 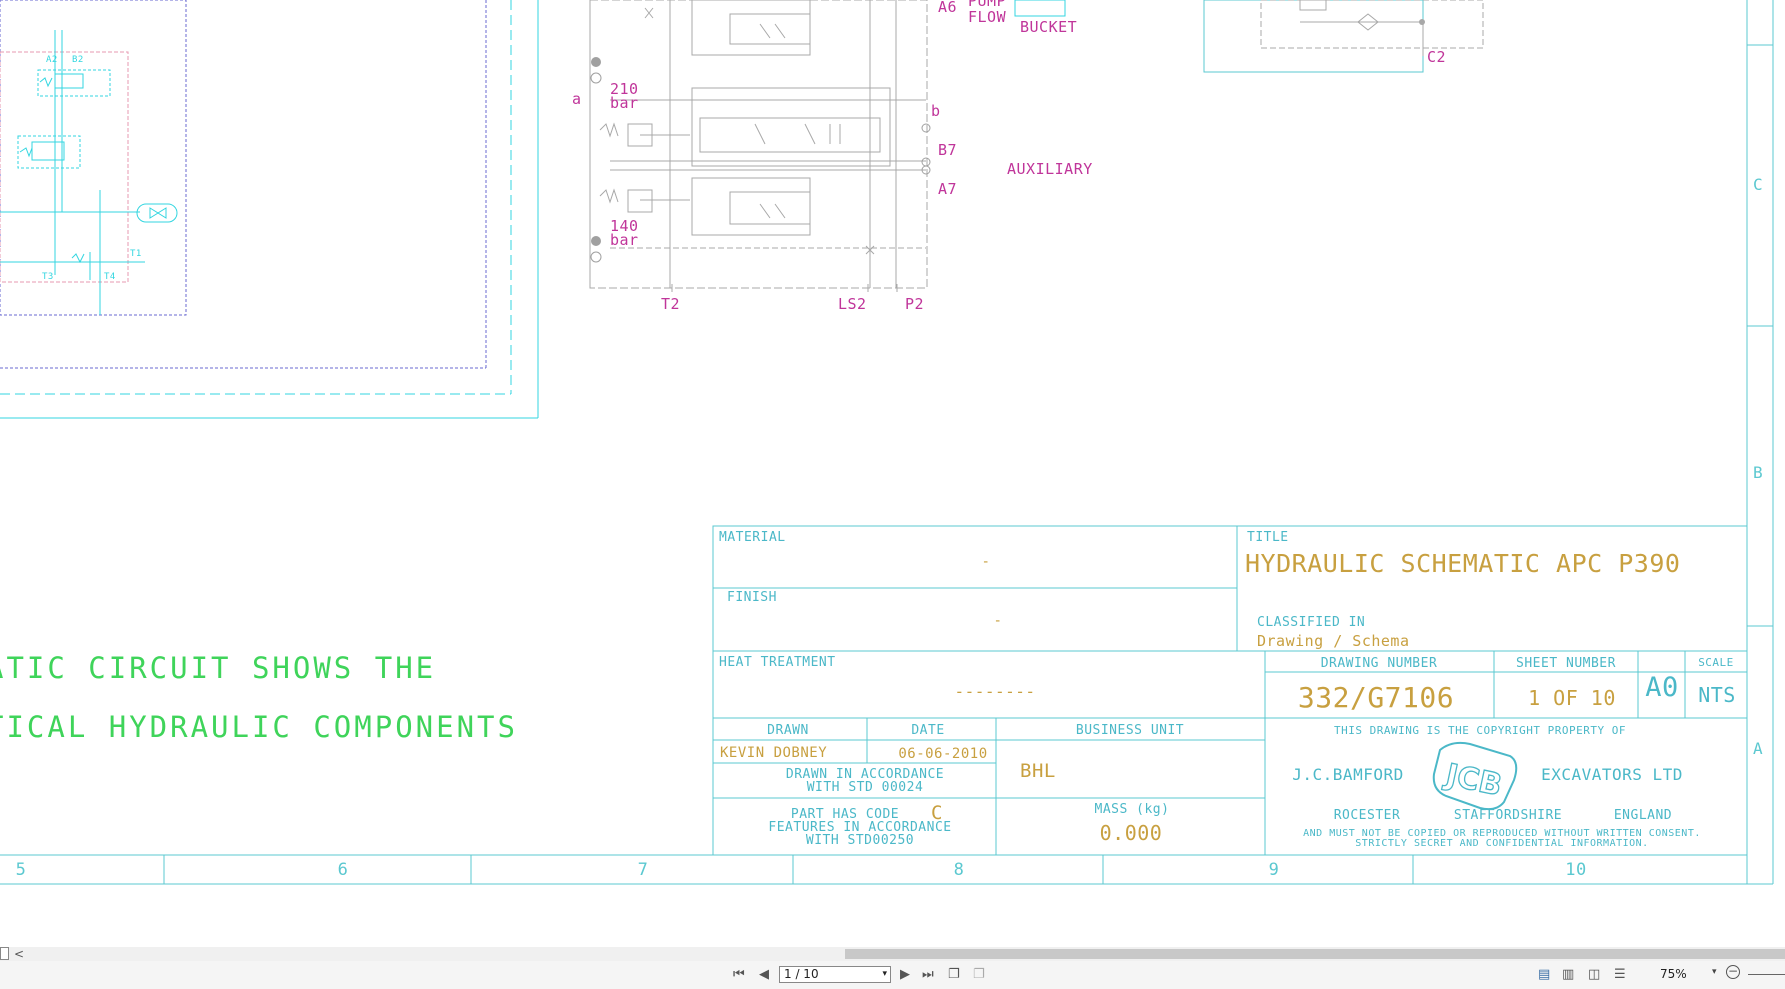 What do you see at coordinates (1594, 975) in the screenshot?
I see `two-page-view-icon: ◫` at bounding box center [1594, 975].